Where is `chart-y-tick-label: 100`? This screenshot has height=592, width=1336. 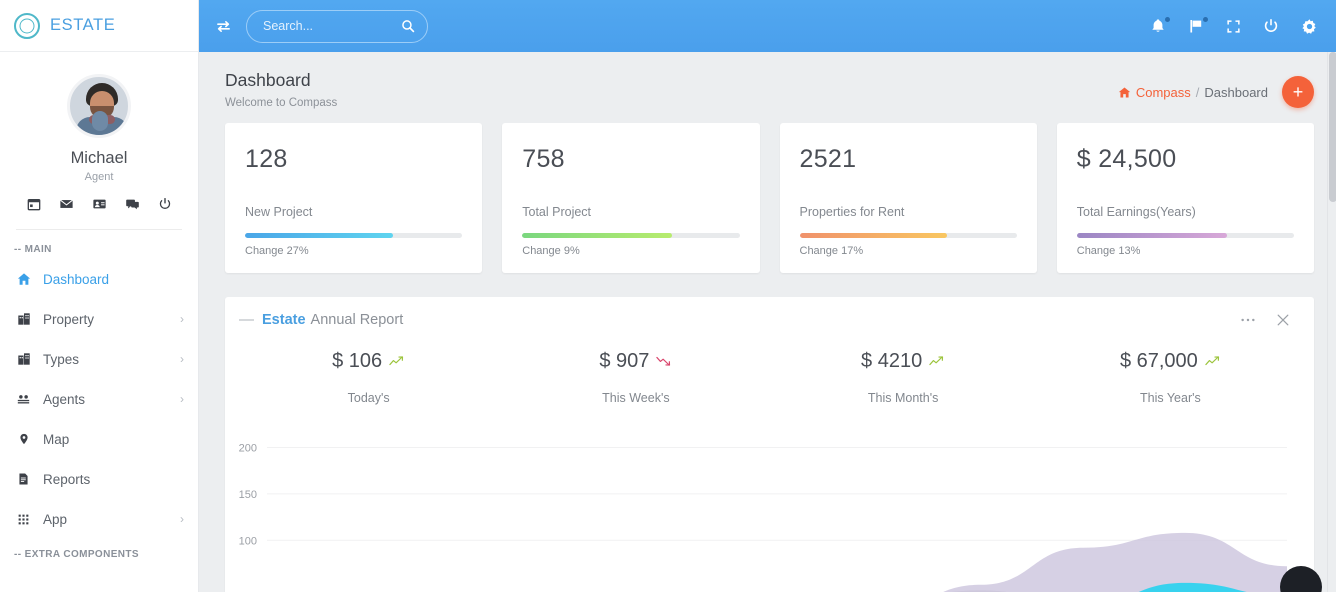
chart-y-tick-label: 100 is located at coordinates (248, 541).